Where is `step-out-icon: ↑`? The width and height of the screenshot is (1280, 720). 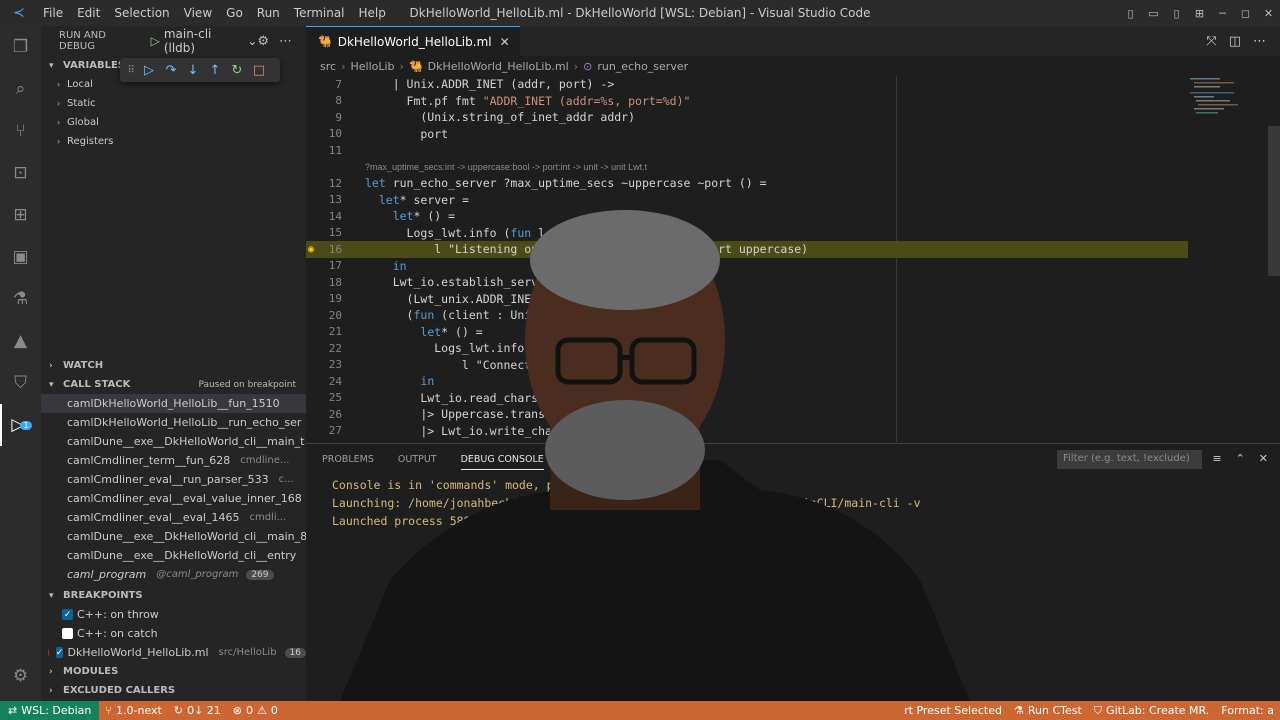 step-out-icon: ↑ is located at coordinates (215, 70).